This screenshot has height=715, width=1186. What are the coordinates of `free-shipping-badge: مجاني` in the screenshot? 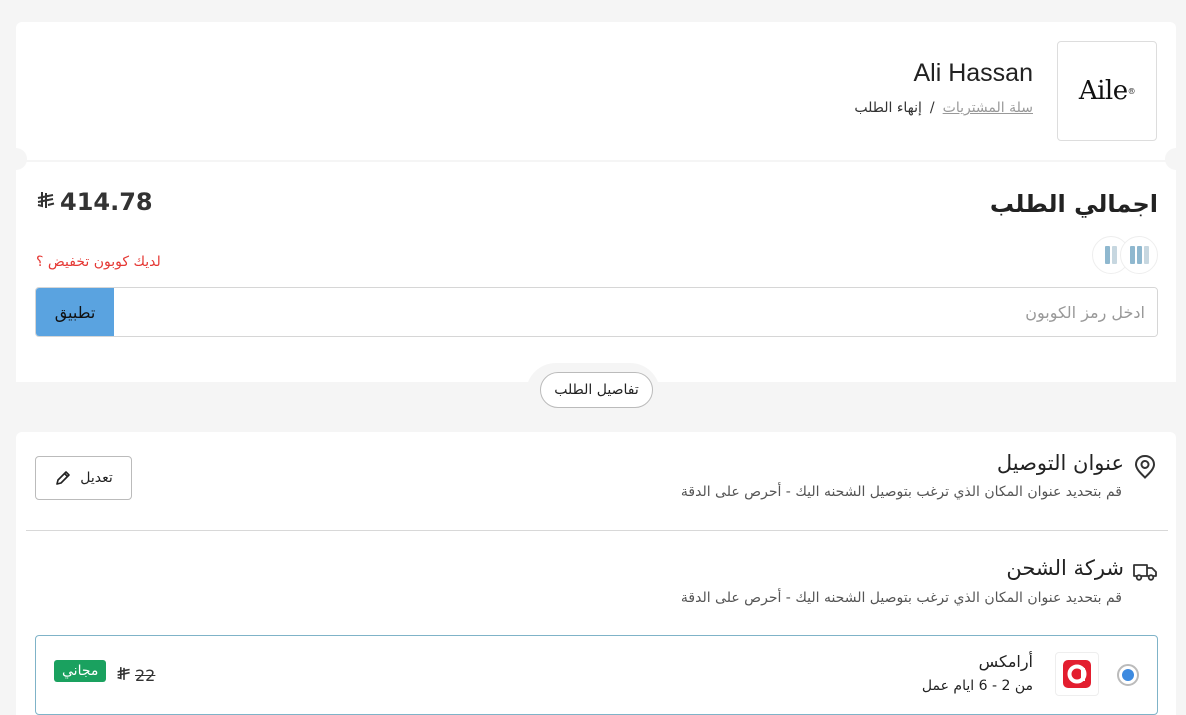 It's located at (80, 671).